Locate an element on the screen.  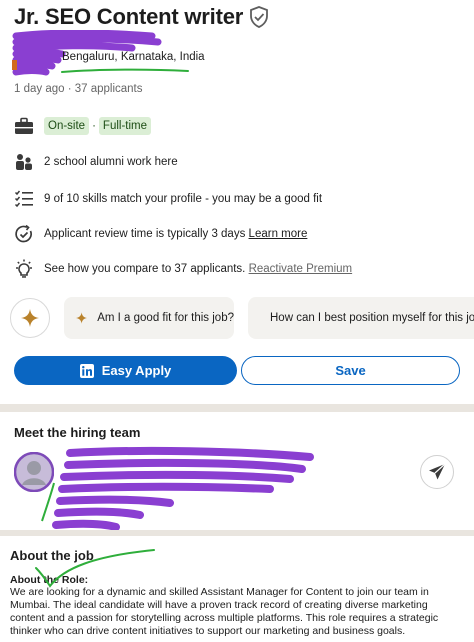
workplace-row: On-site · Full-time is located at coordinates (83, 126).